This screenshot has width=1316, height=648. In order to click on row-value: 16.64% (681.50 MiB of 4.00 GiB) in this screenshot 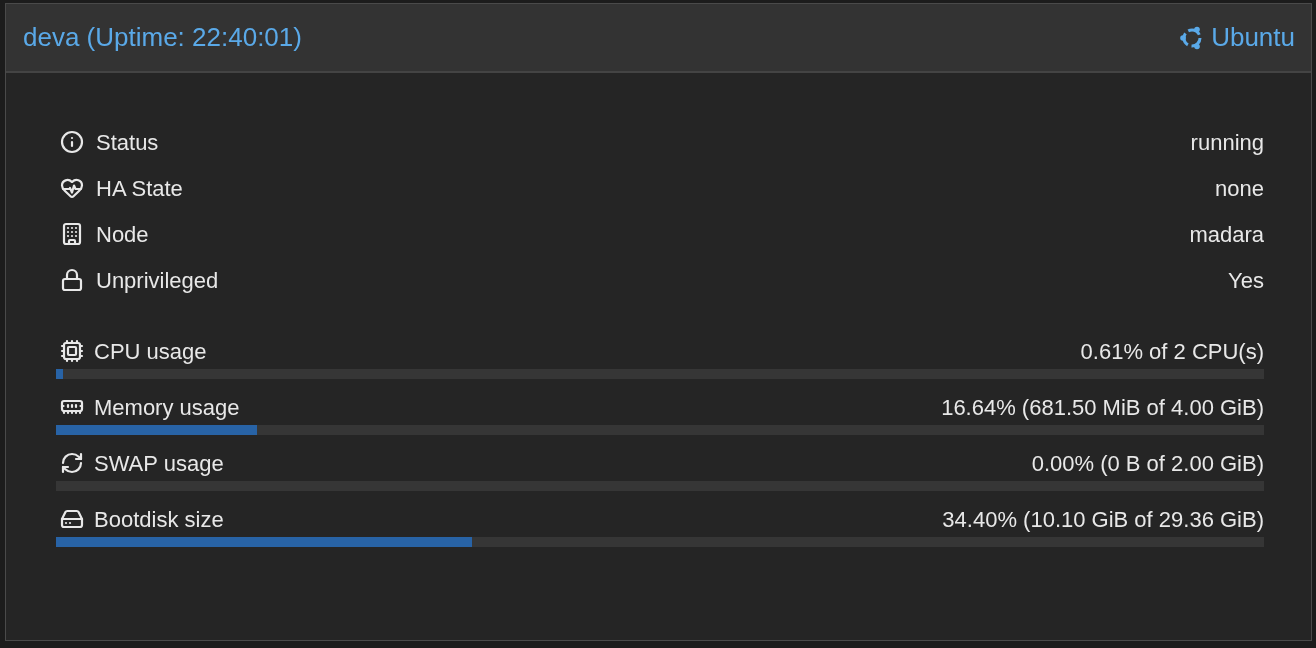, I will do `click(1102, 407)`.